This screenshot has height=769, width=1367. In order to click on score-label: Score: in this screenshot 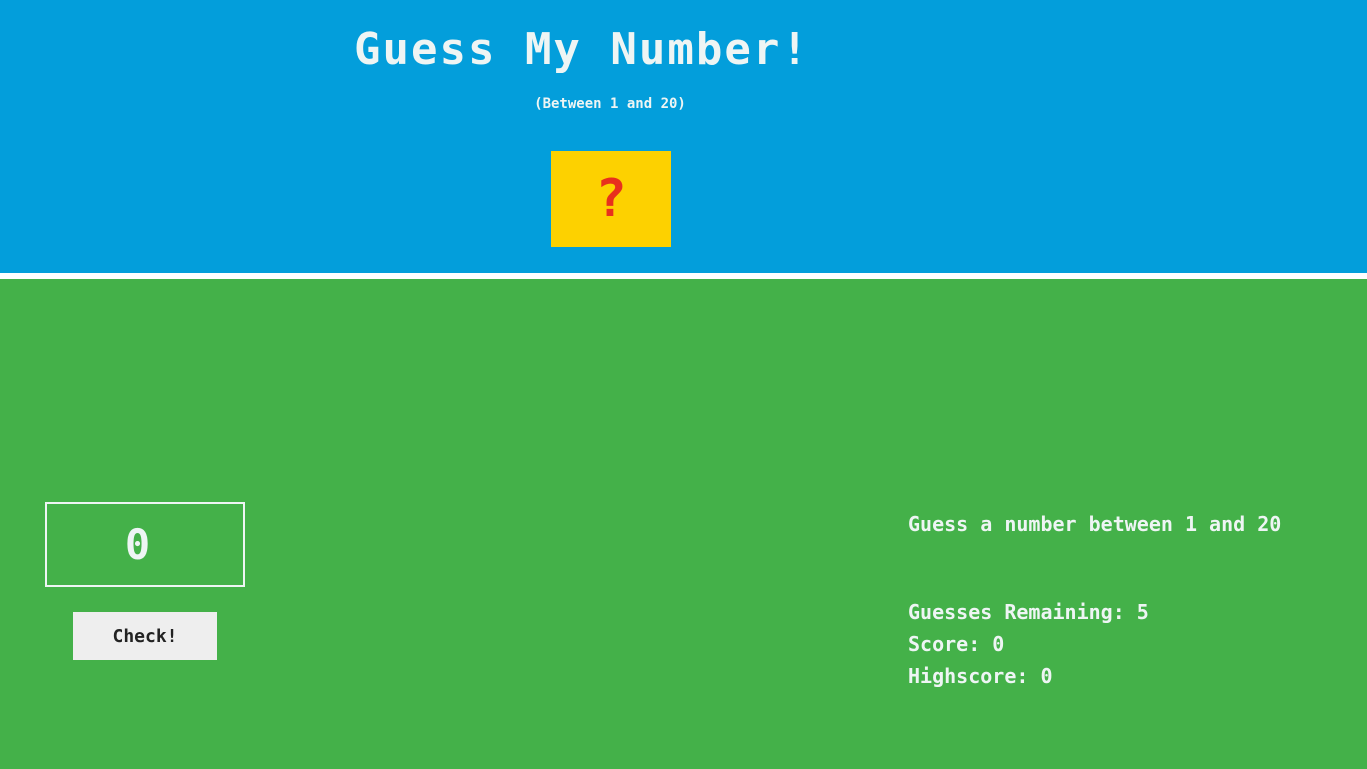, I will do `click(944, 644)`.